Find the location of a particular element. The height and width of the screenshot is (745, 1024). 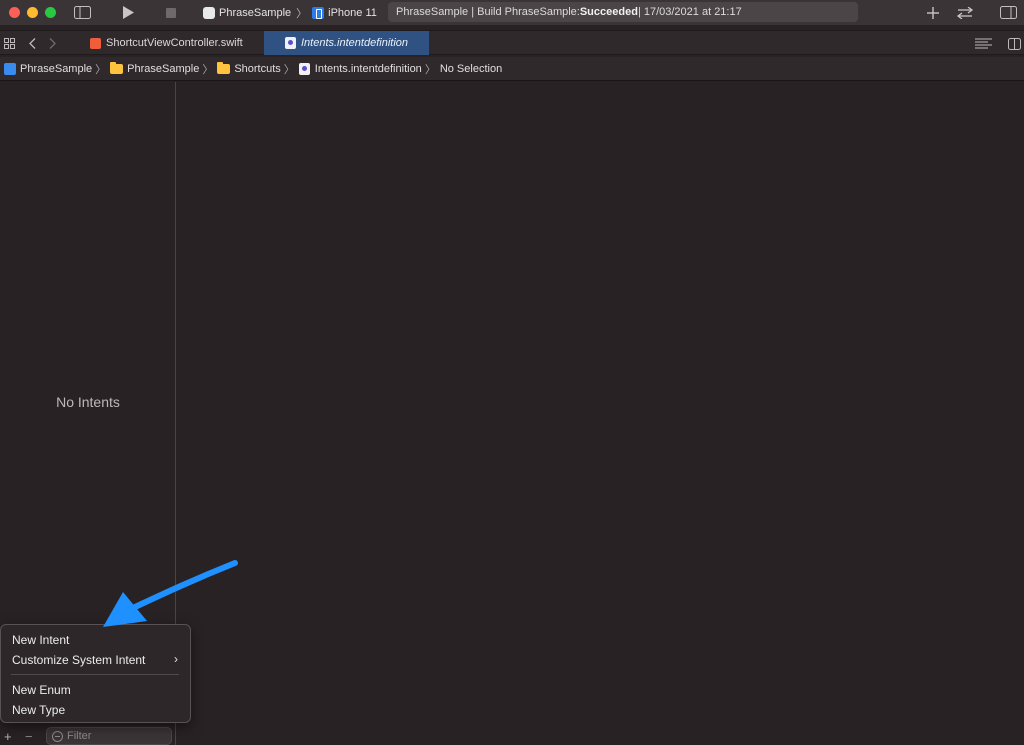

breadcrumb-selection: No Selection is located at coordinates (471, 69).